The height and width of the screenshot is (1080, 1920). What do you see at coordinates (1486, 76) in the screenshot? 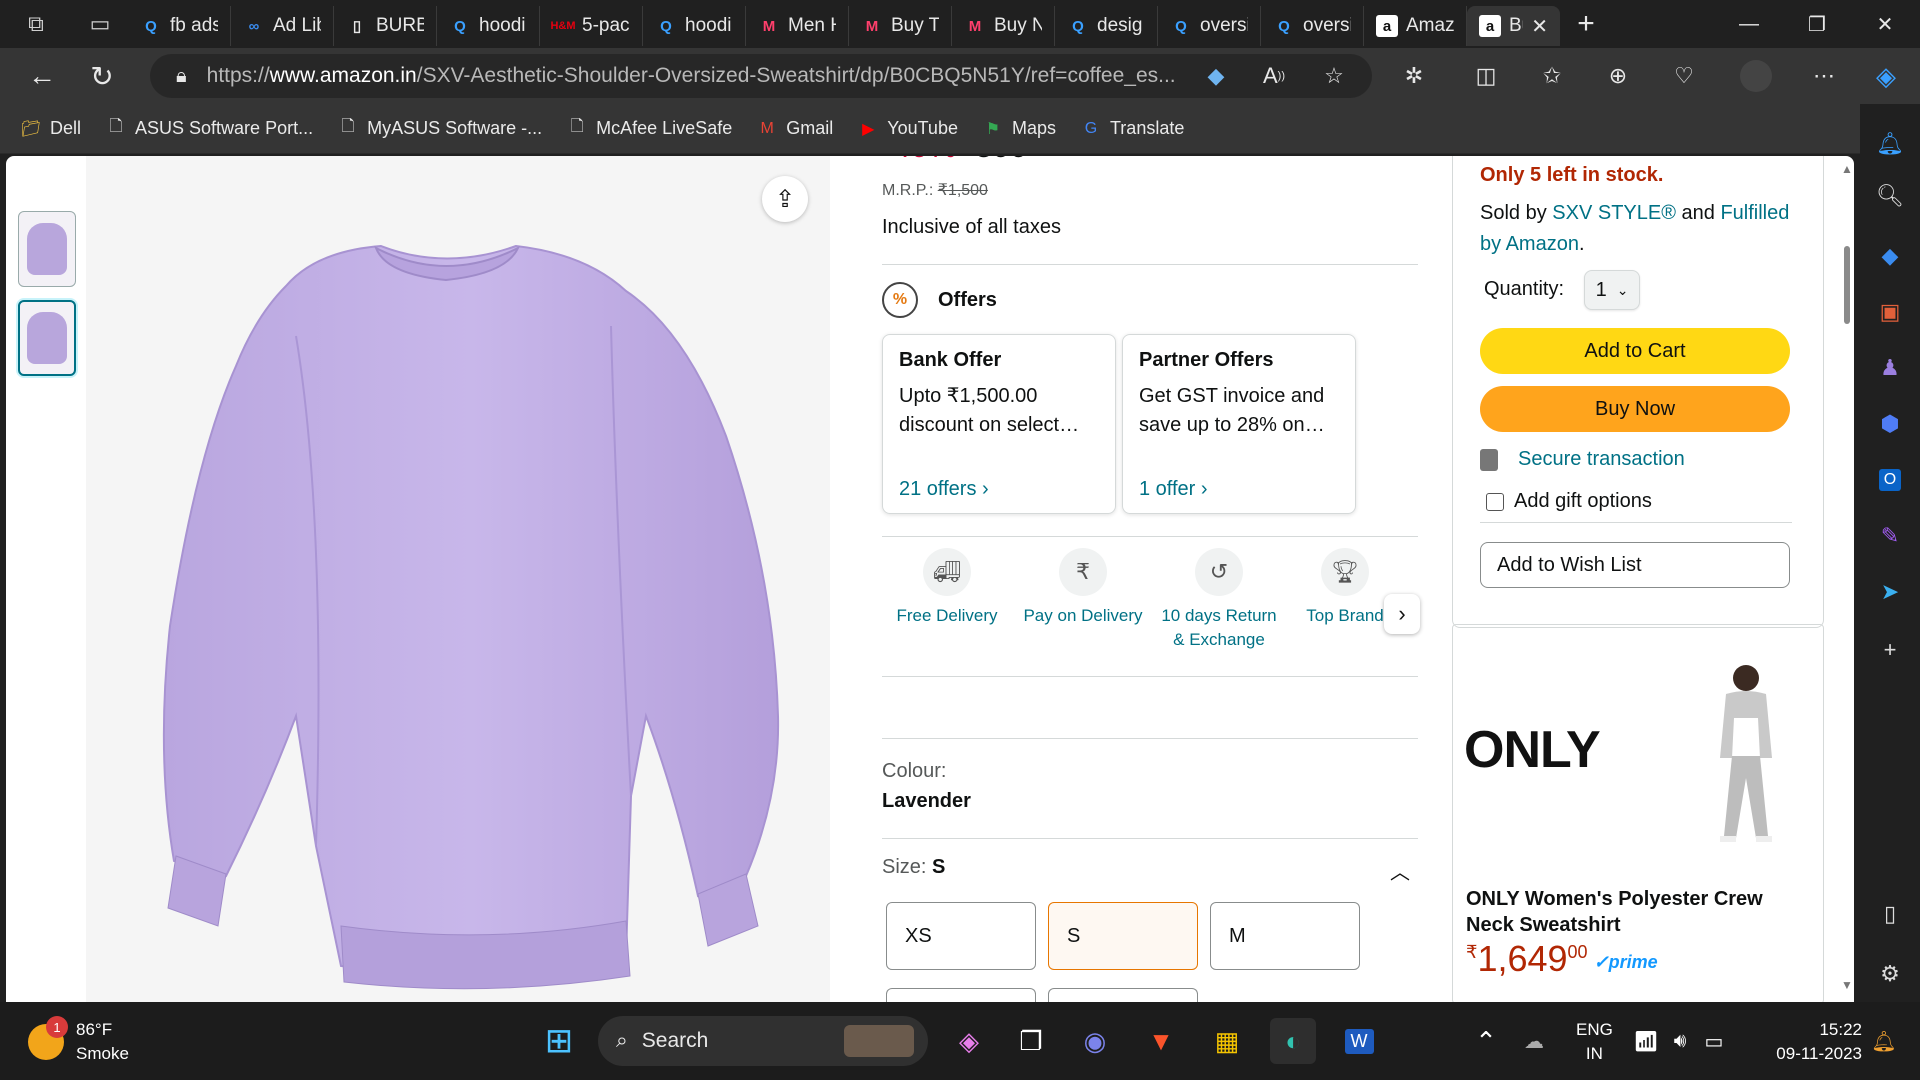
I see `split-screen-icon: ◫` at bounding box center [1486, 76].